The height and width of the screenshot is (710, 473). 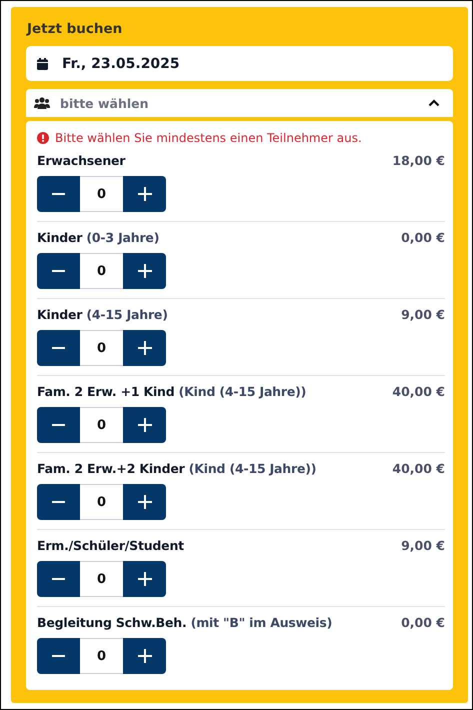 What do you see at coordinates (42, 64) in the screenshot?
I see `calendar-icon` at bounding box center [42, 64].